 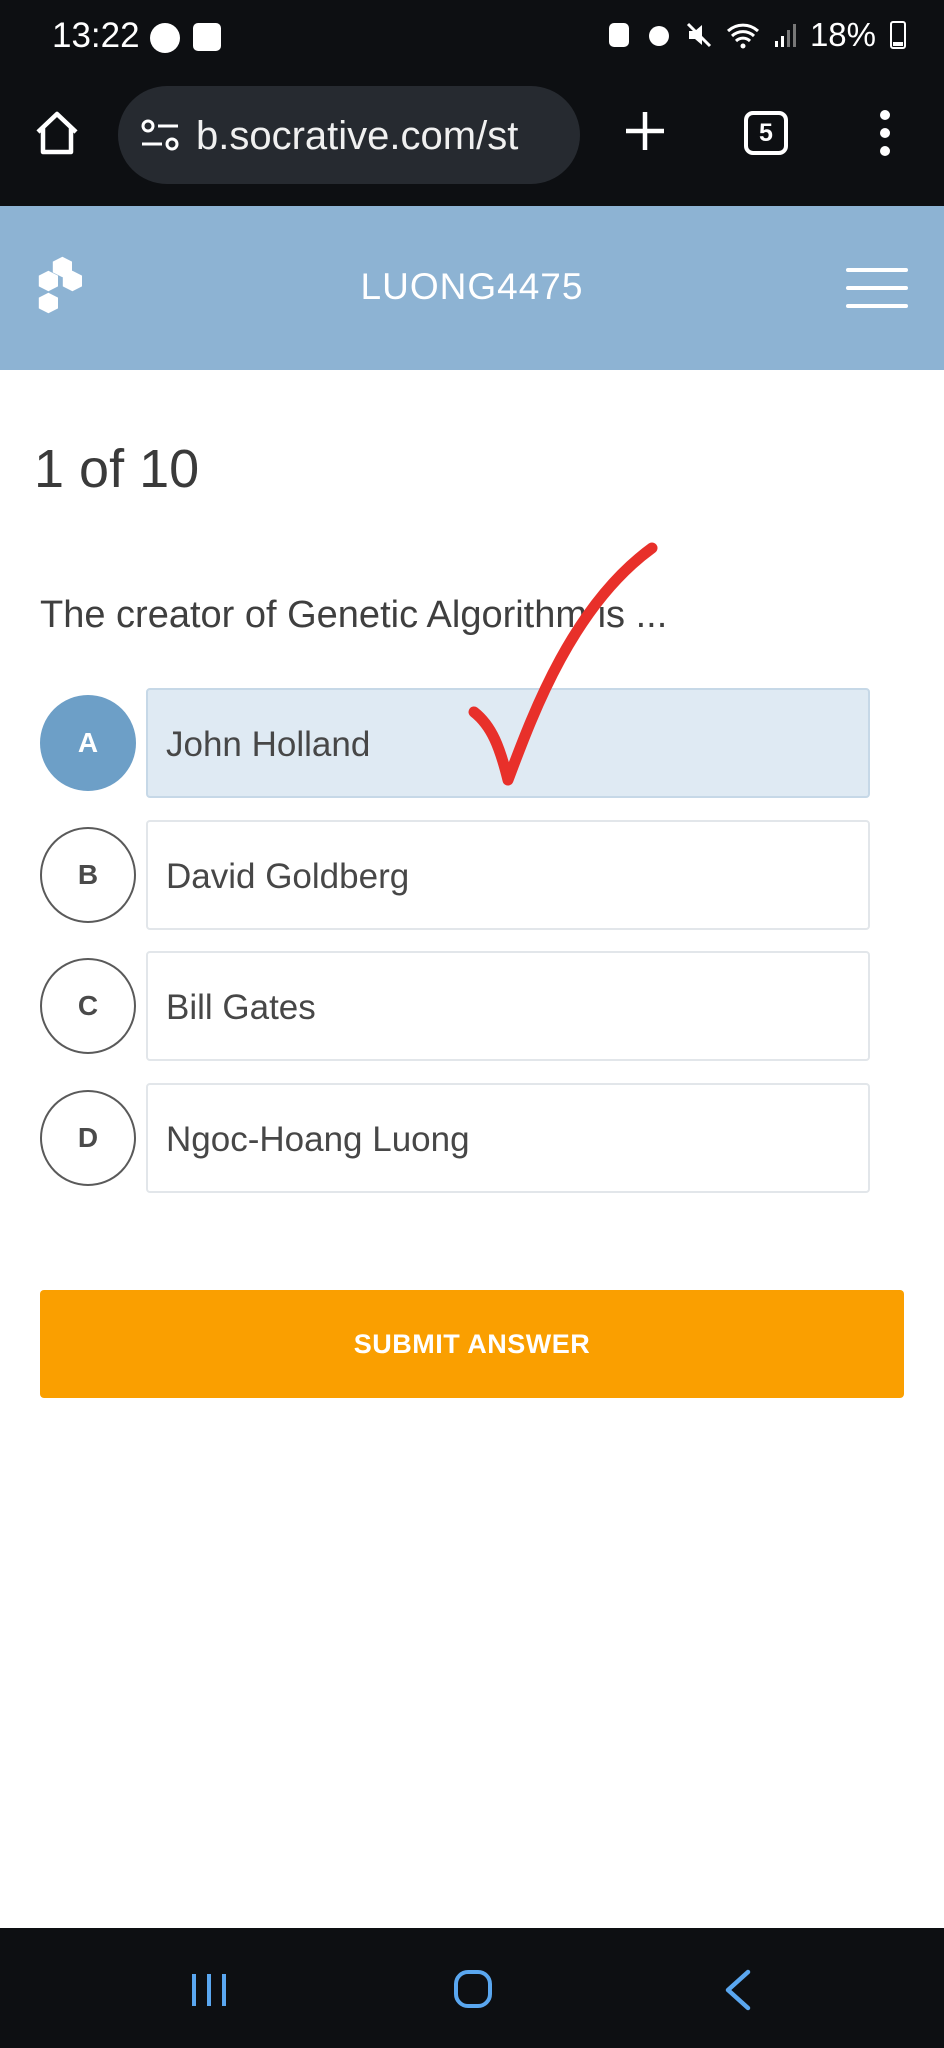 I want to click on alarm-icon, so click(x=658, y=36).